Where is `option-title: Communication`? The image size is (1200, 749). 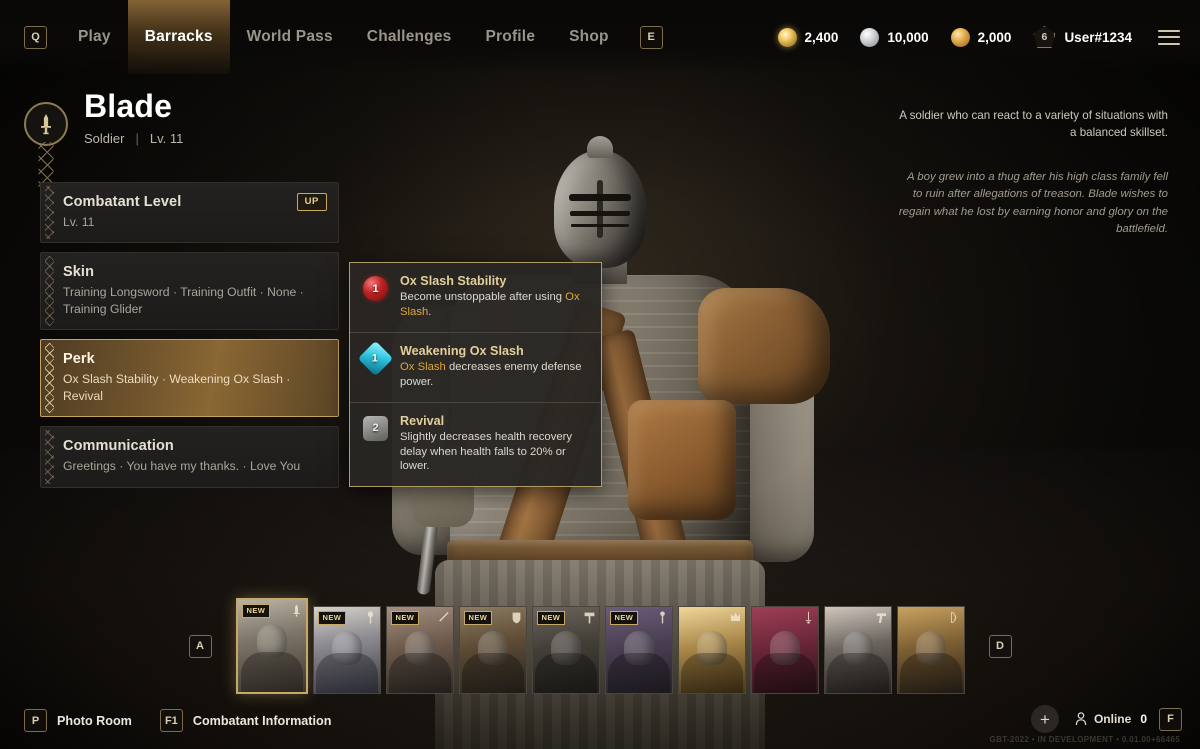
option-title: Communication is located at coordinates (118, 446).